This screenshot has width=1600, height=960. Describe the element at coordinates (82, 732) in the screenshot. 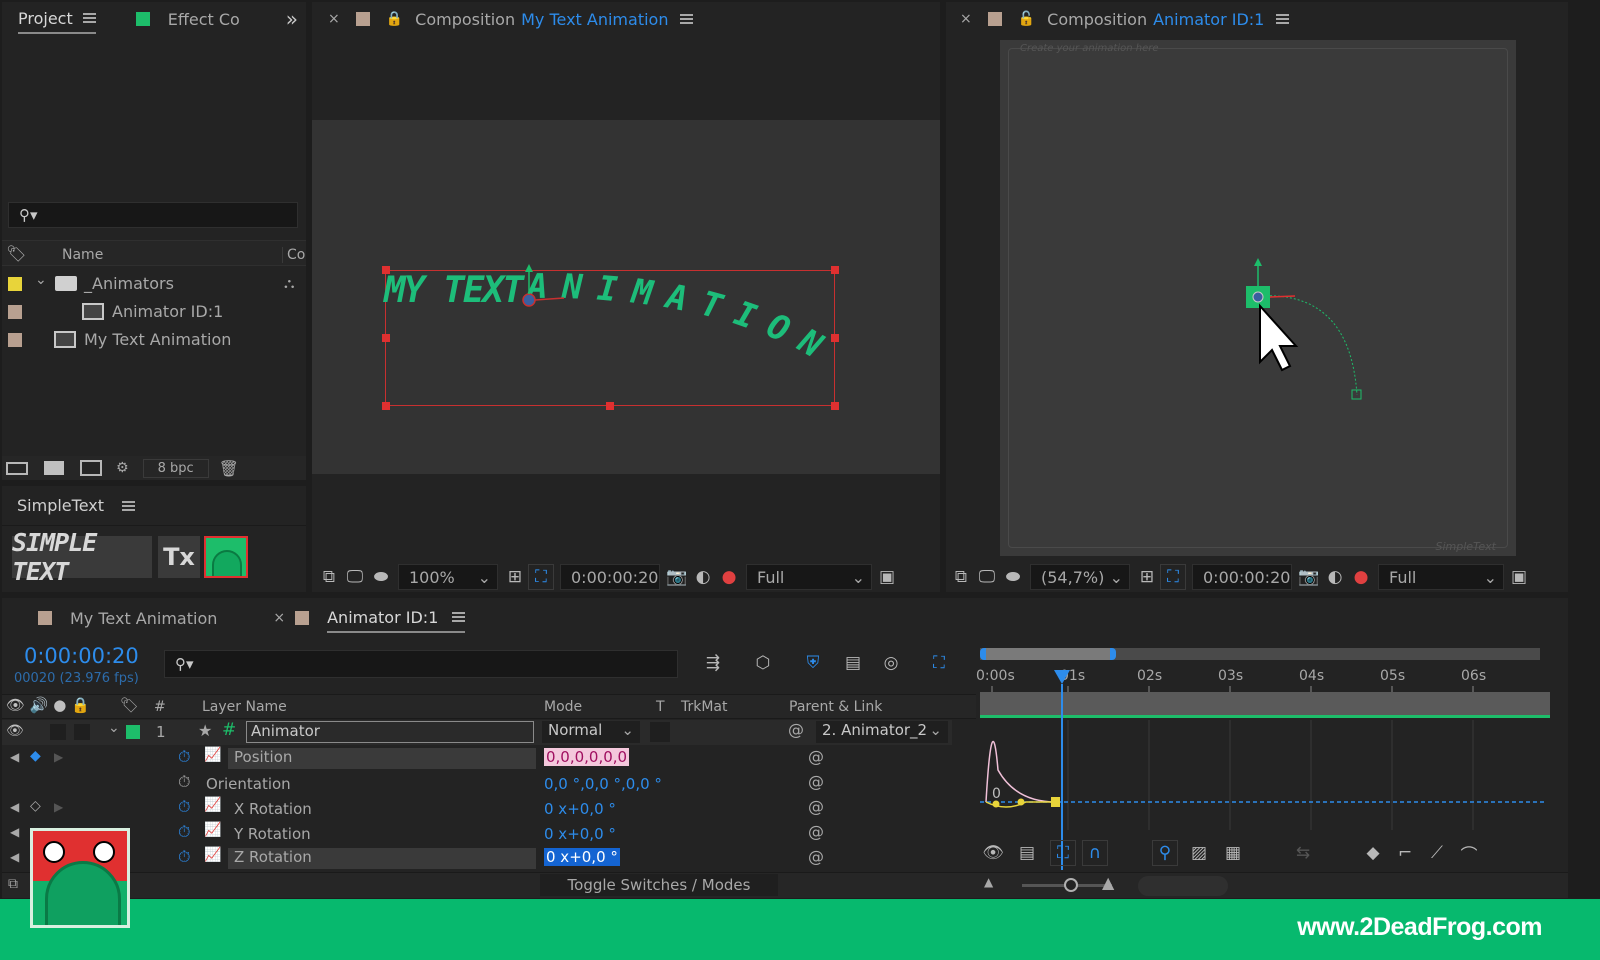

I see `layer-solo-box` at that location.